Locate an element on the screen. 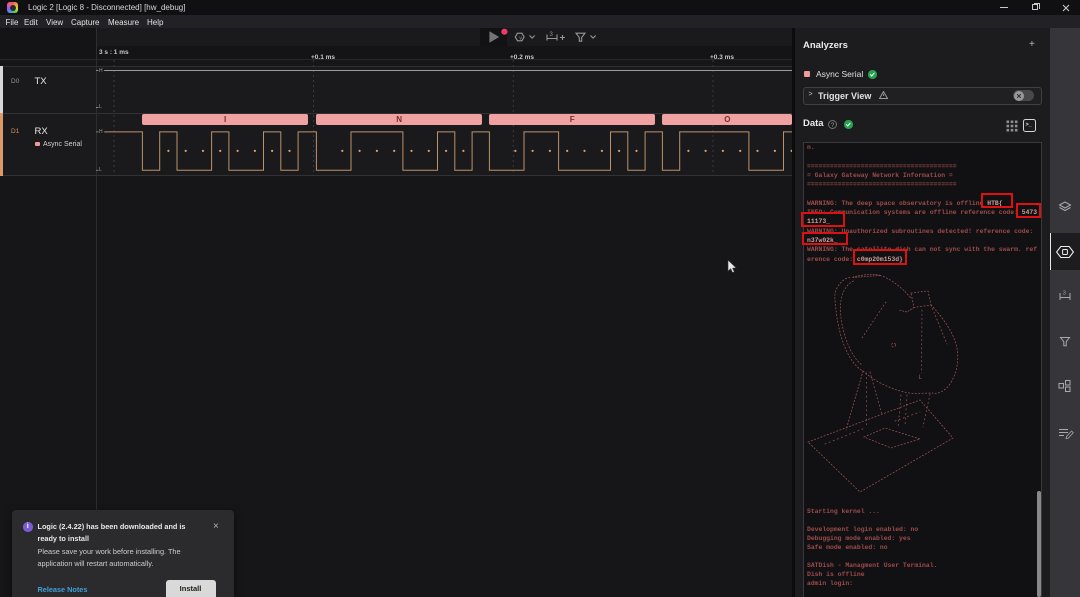  svg-text: v is located at coordinates (520, 39).